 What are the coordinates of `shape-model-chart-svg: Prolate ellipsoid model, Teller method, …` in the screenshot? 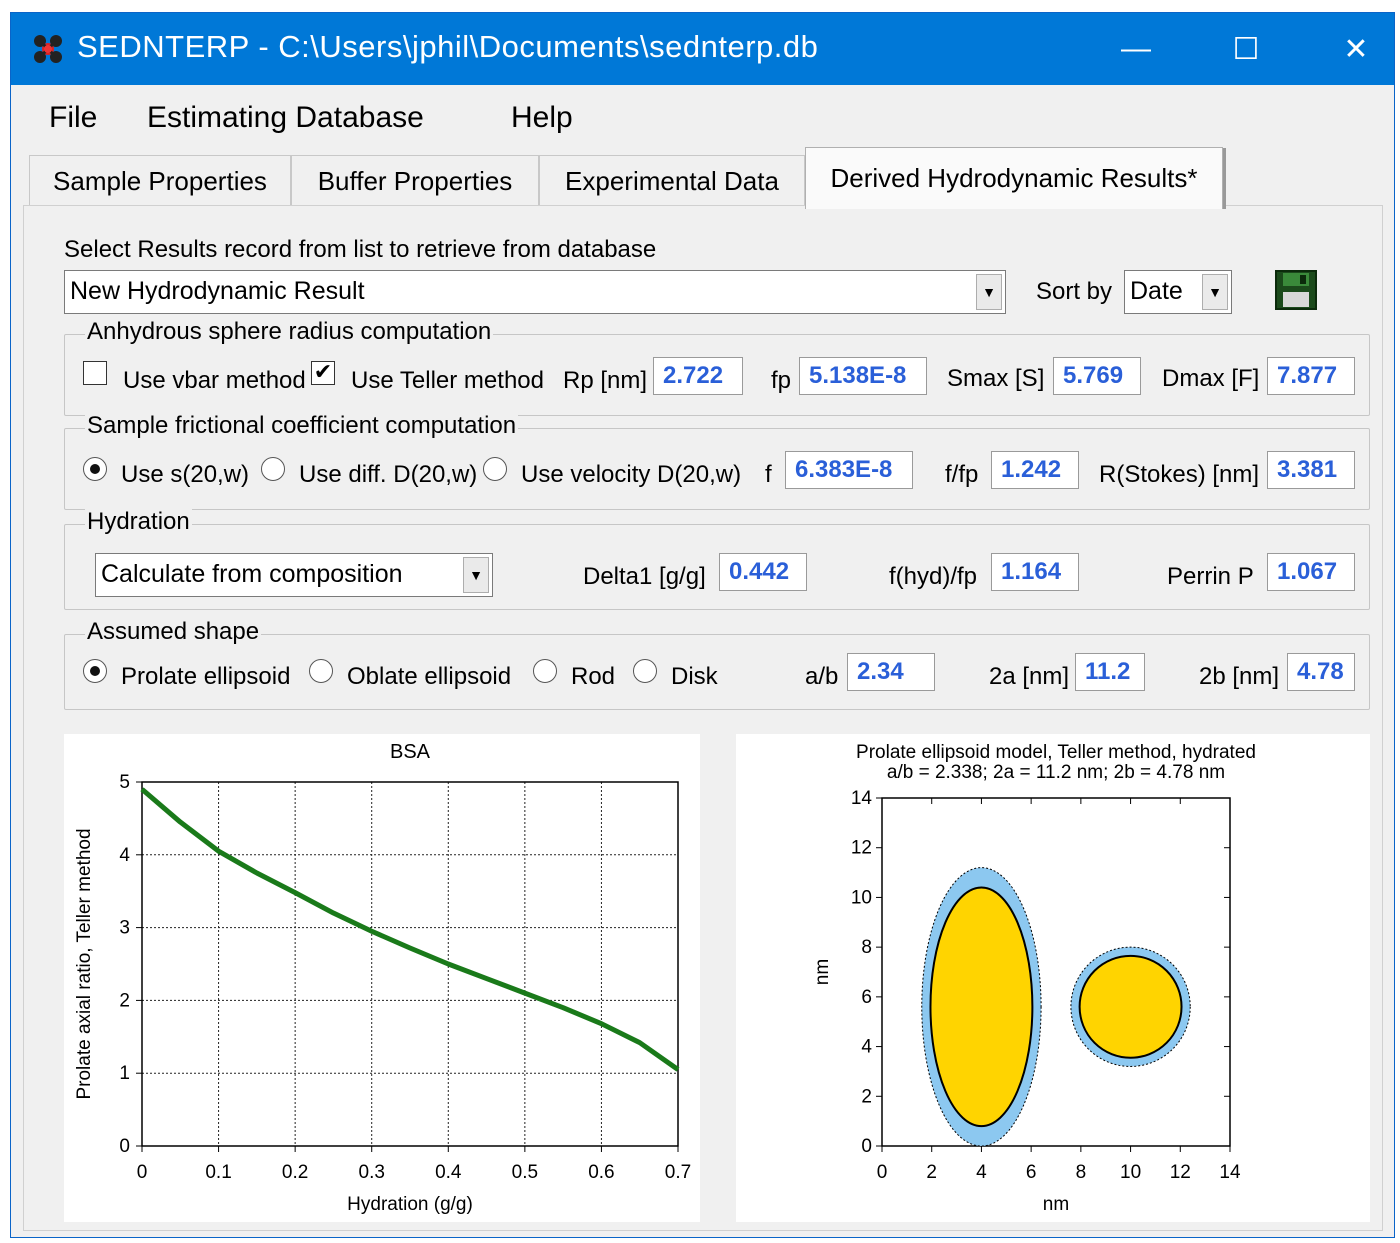 It's located at (1034, 978).